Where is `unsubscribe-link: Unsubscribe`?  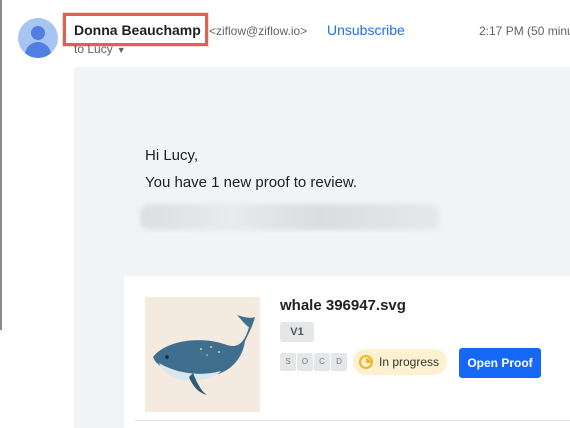 unsubscribe-link: Unsubscribe is located at coordinates (366, 30).